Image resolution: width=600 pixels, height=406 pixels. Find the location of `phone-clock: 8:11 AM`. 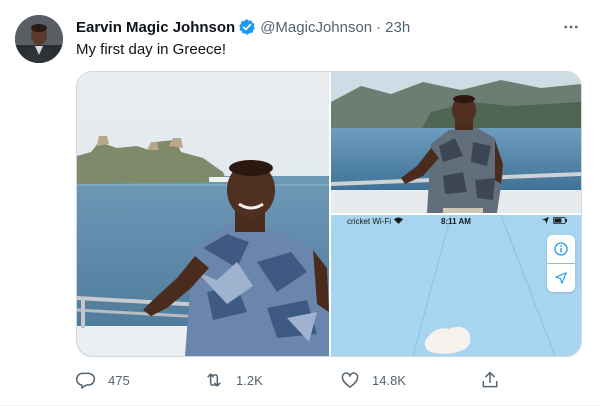

phone-clock: 8:11 AM is located at coordinates (456, 221).